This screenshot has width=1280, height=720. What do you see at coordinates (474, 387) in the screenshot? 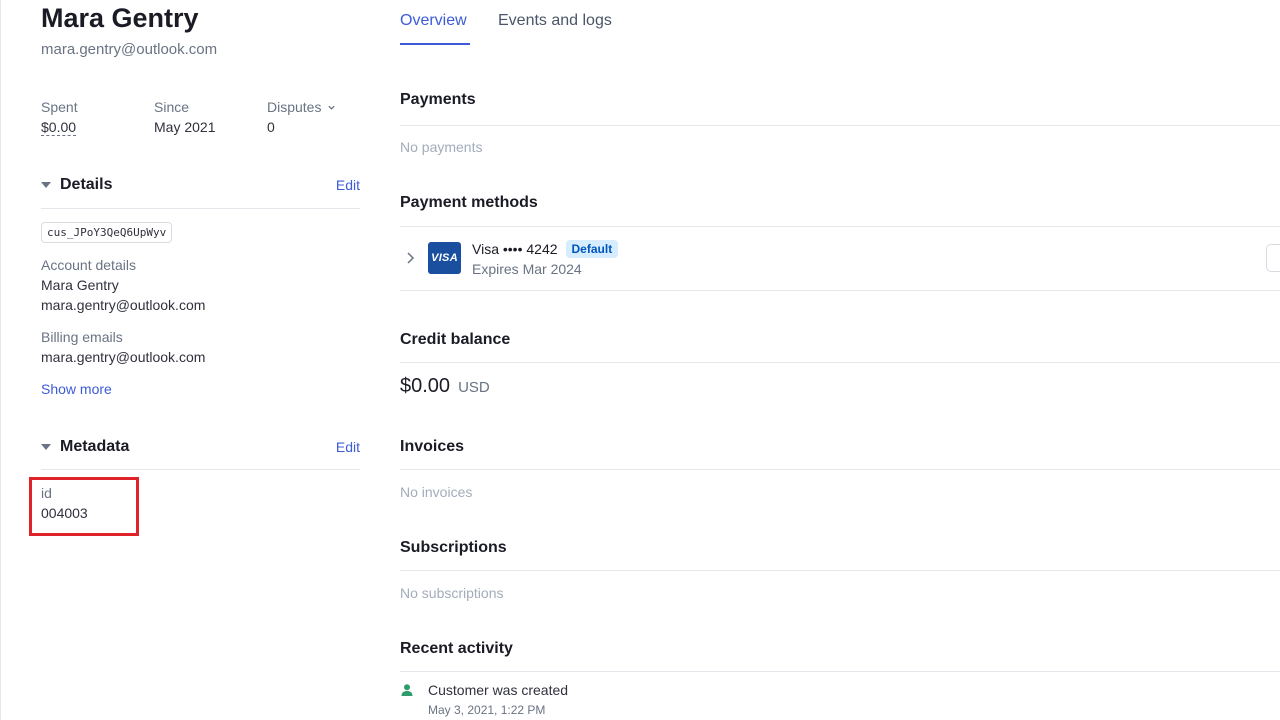
I see `balance-currency: USD` at bounding box center [474, 387].